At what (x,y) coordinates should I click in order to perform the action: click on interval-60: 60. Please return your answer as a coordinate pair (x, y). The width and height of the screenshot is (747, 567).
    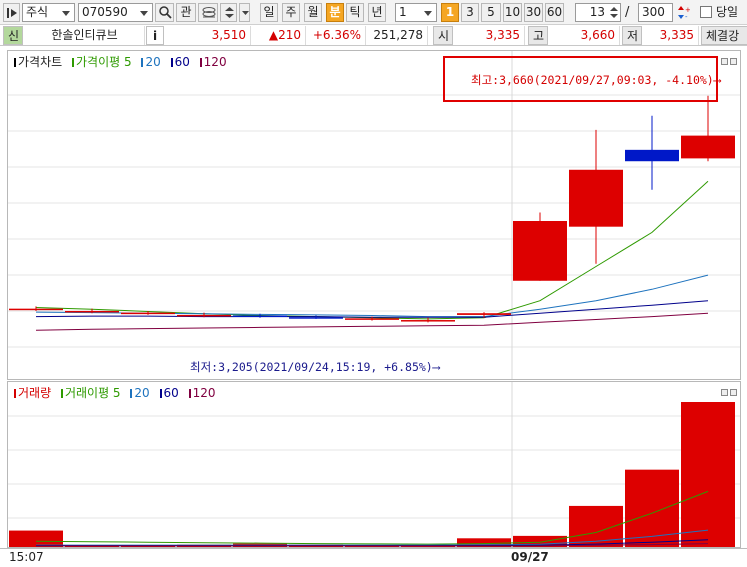
    Looking at the image, I should click on (554, 12).